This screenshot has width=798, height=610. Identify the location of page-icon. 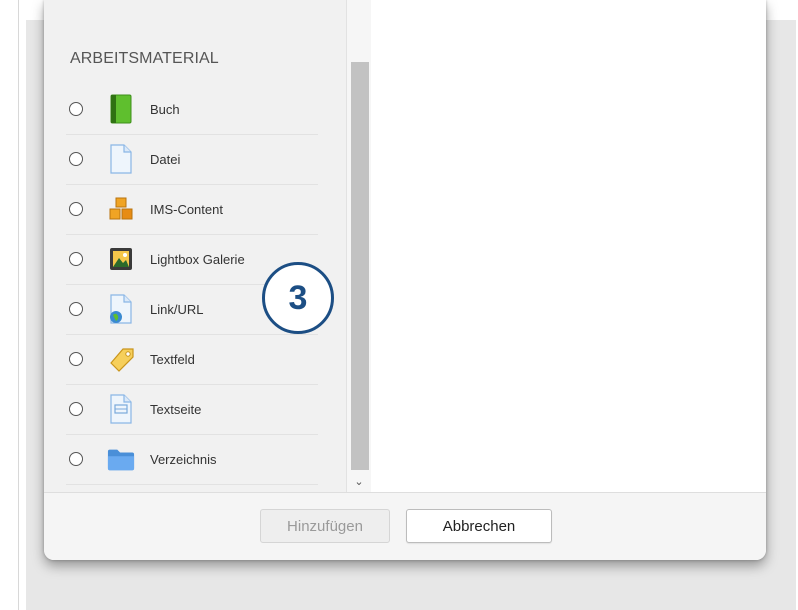
(121, 409).